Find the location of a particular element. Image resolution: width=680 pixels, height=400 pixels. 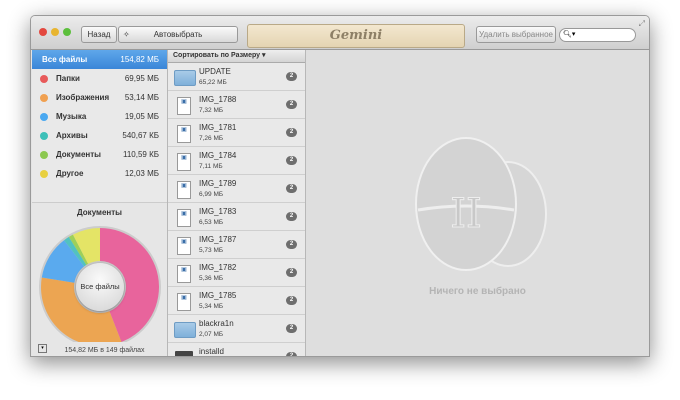

back-label: Назад is located at coordinates (99, 34).